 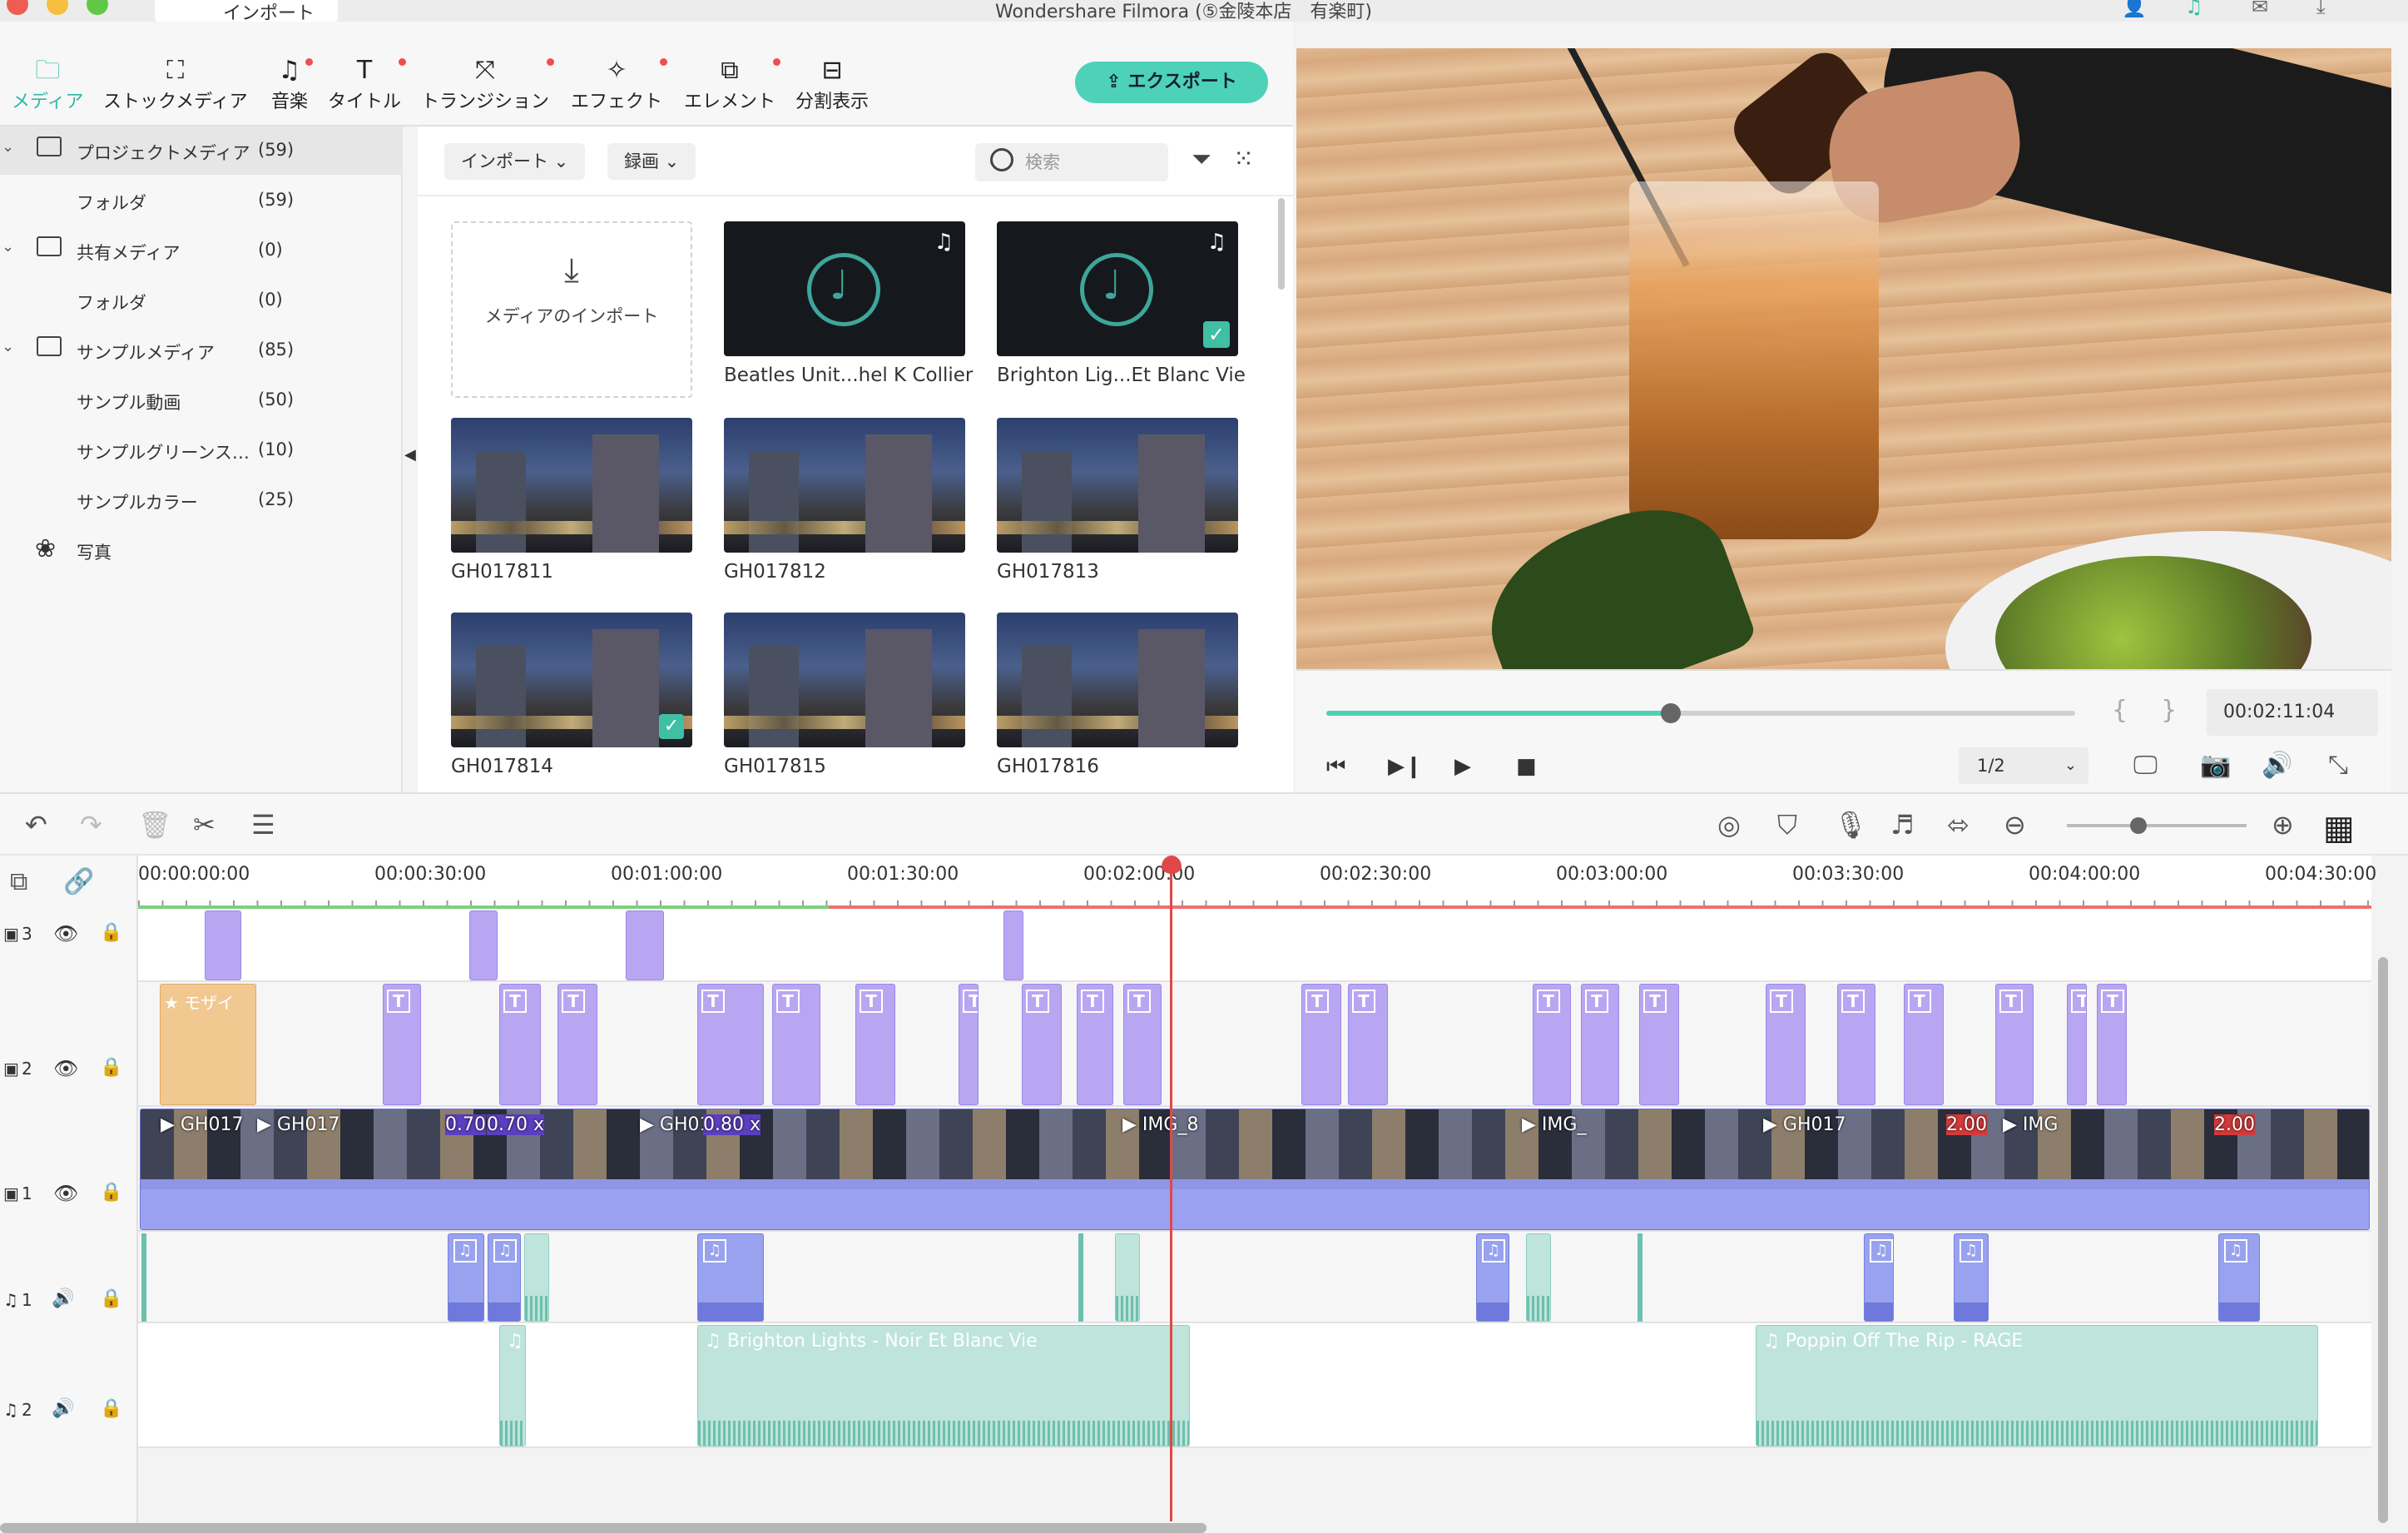 What do you see at coordinates (1281, 244) in the screenshot?
I see `media-scrollbar` at bounding box center [1281, 244].